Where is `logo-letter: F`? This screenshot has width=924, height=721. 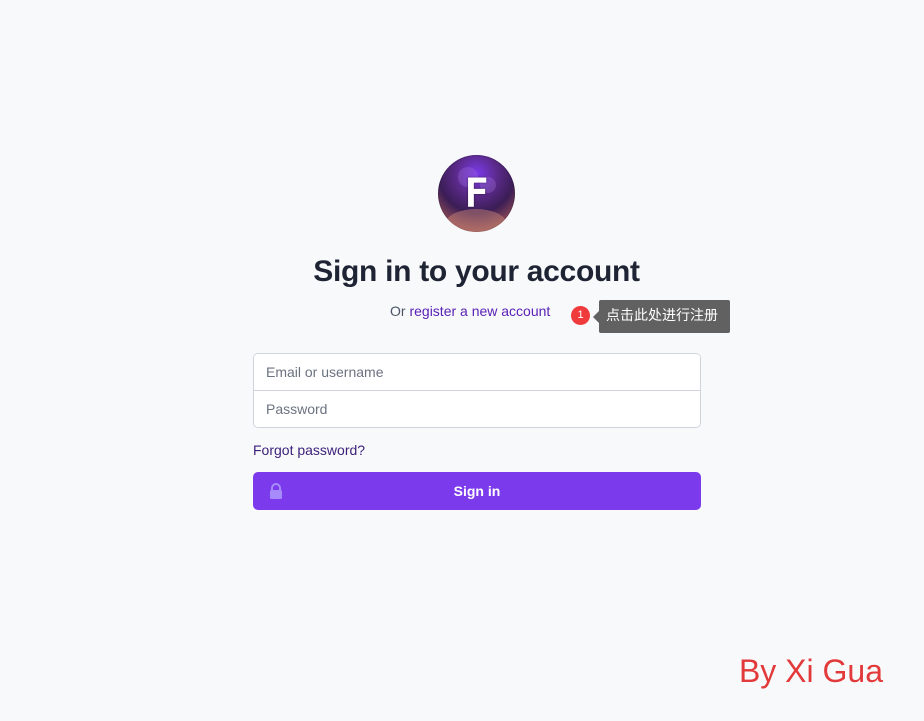
logo-letter: F is located at coordinates (476, 193).